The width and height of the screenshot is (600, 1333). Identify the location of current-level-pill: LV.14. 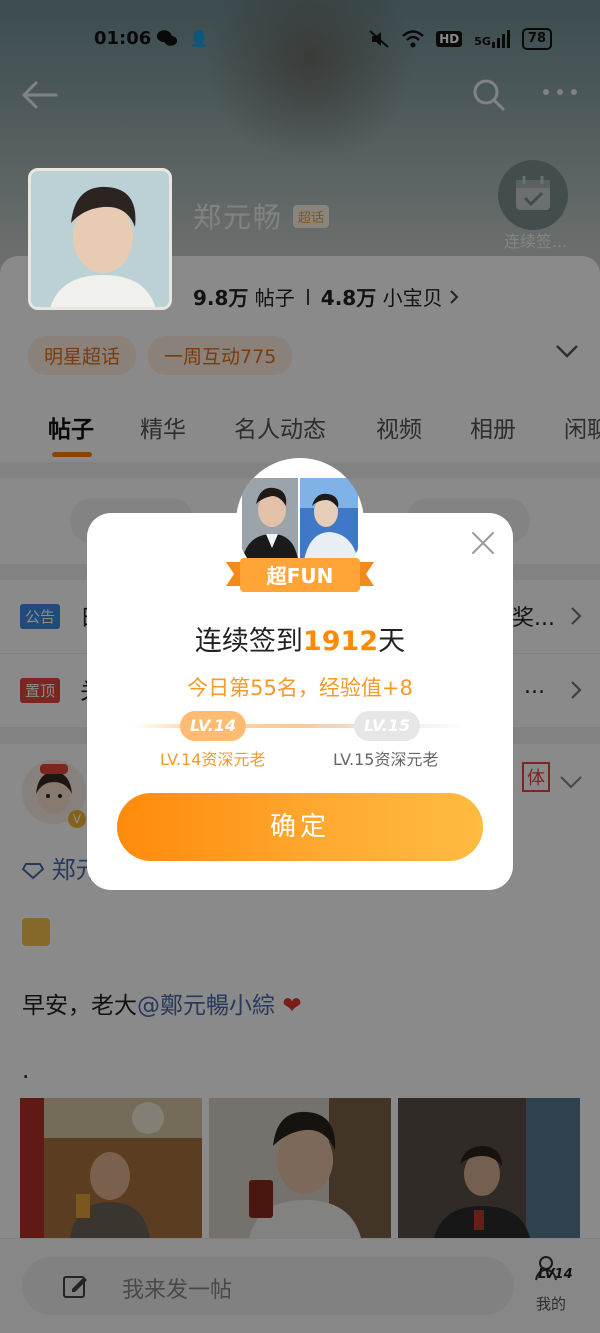
(213, 726).